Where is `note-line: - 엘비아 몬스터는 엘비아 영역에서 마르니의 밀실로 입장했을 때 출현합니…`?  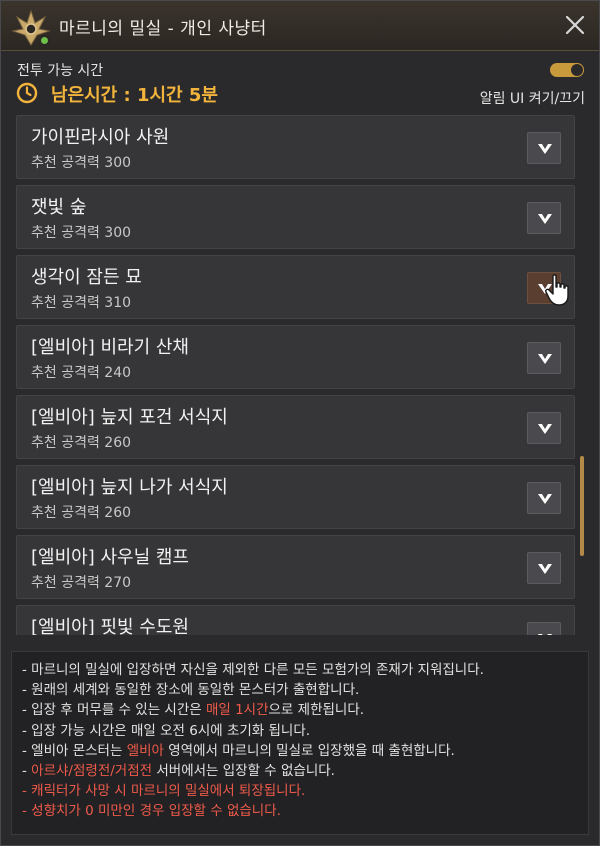
note-line: - 엘비아 몬스터는 엘비아 영역에서 마르니의 밀실로 입장했을 때 출현합니… is located at coordinates (300, 751).